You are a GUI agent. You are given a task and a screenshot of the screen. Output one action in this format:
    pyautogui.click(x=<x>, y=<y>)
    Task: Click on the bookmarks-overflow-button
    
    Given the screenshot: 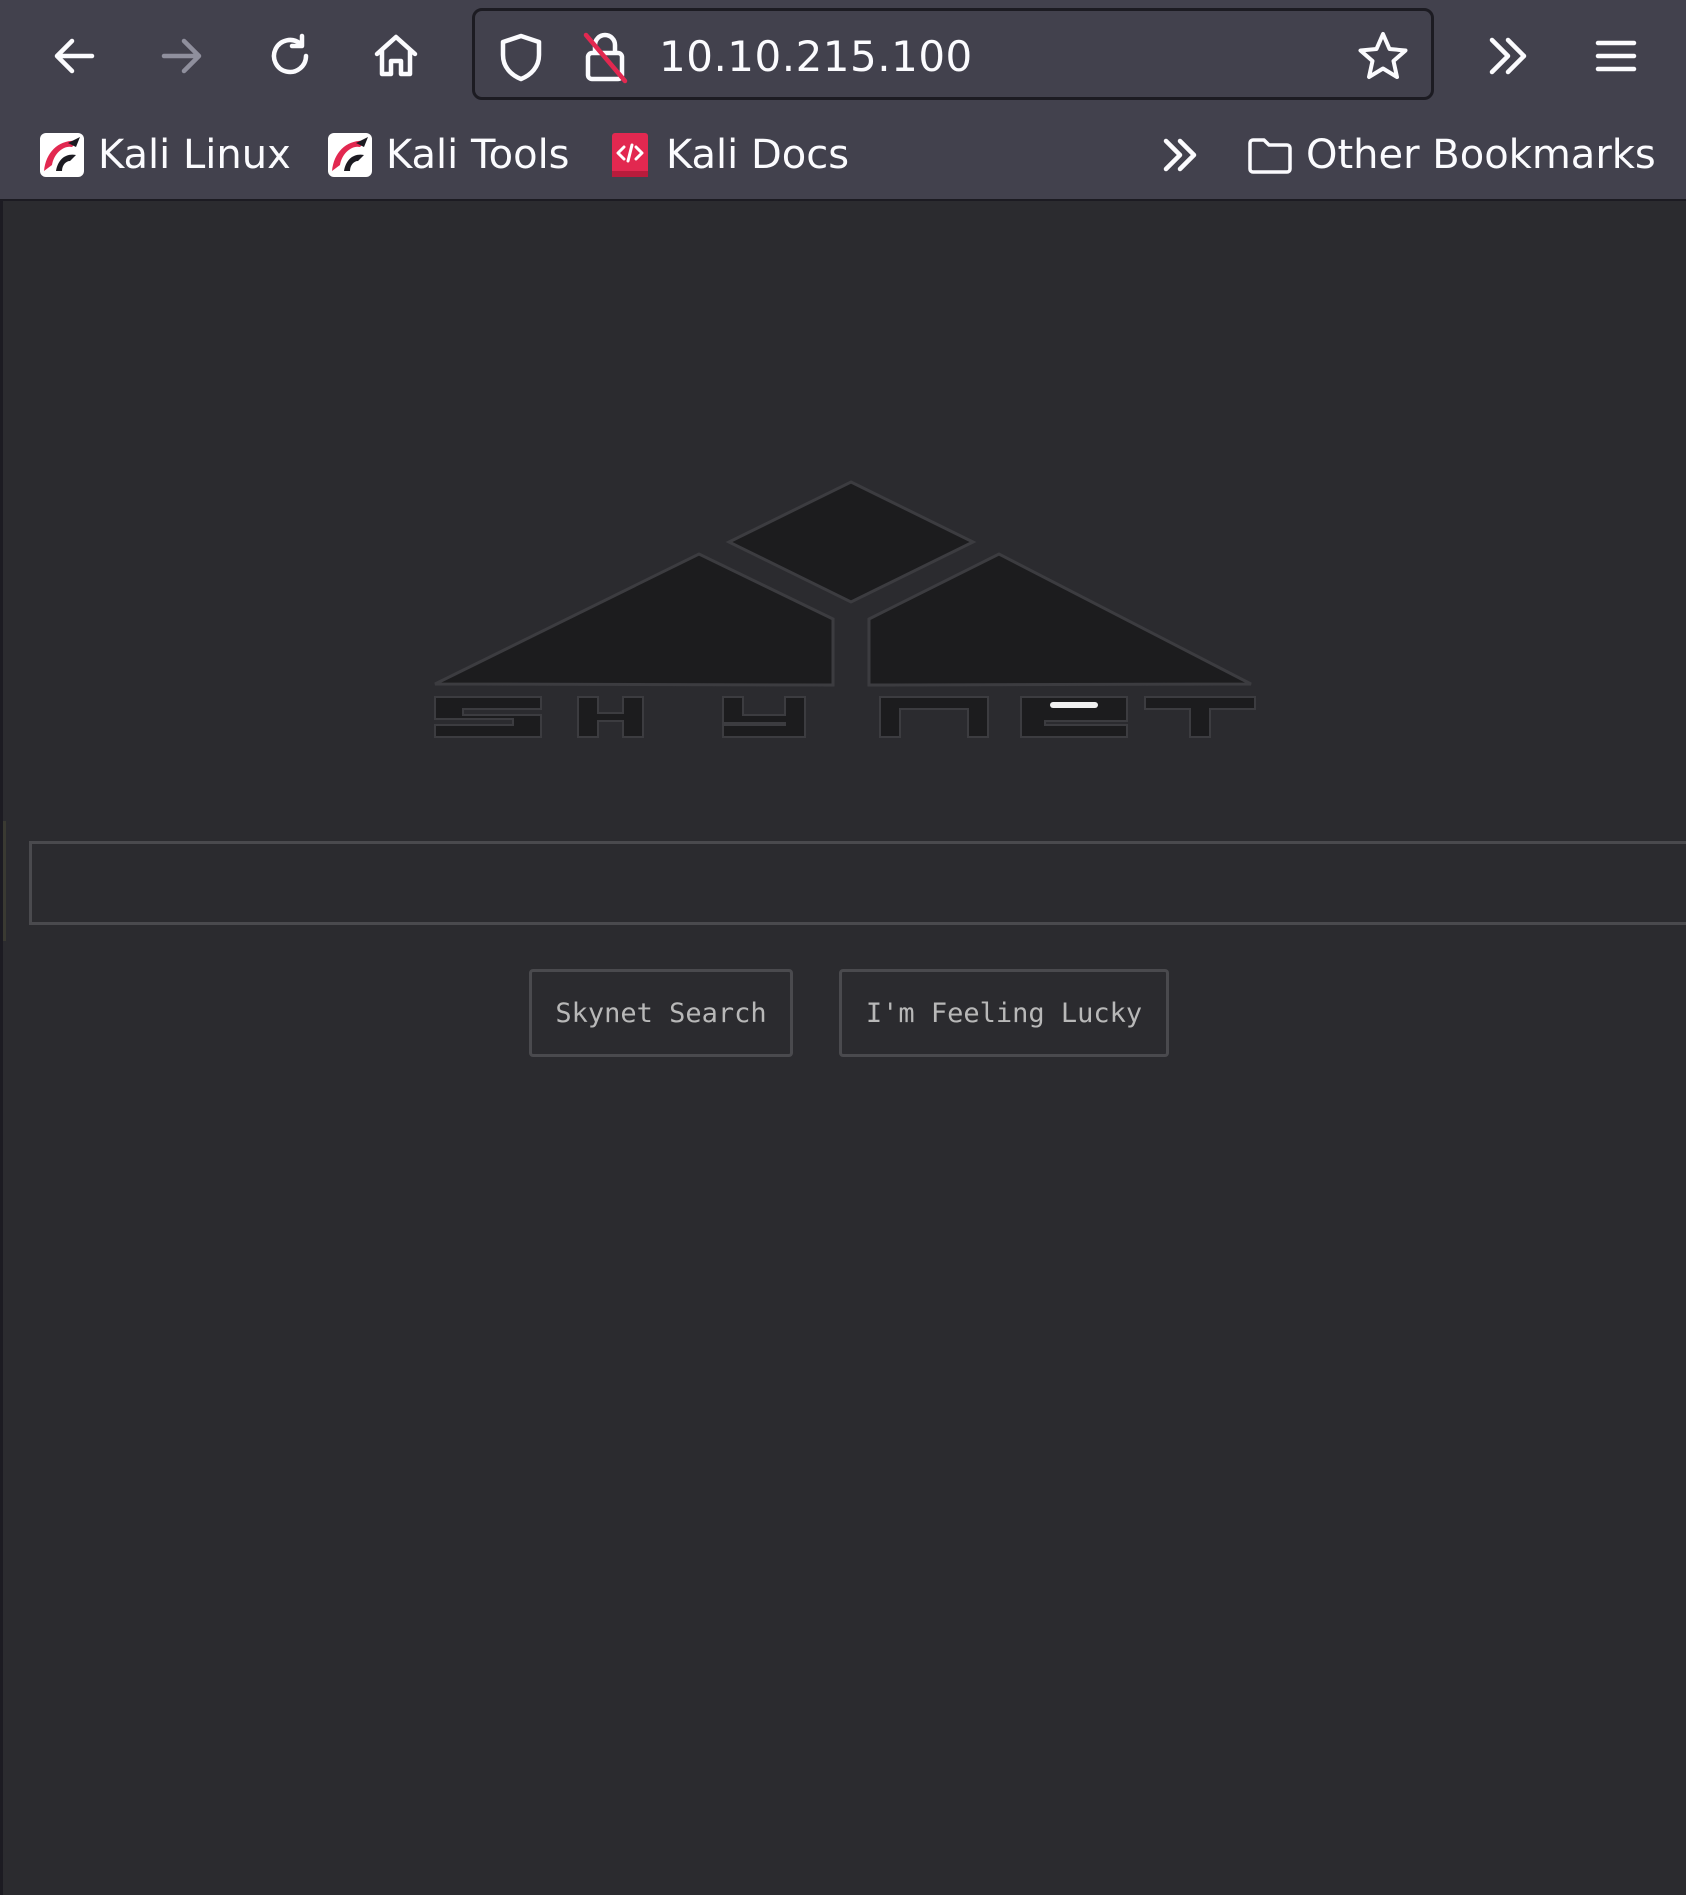 What is the action you would take?
    pyautogui.click(x=1180, y=155)
    